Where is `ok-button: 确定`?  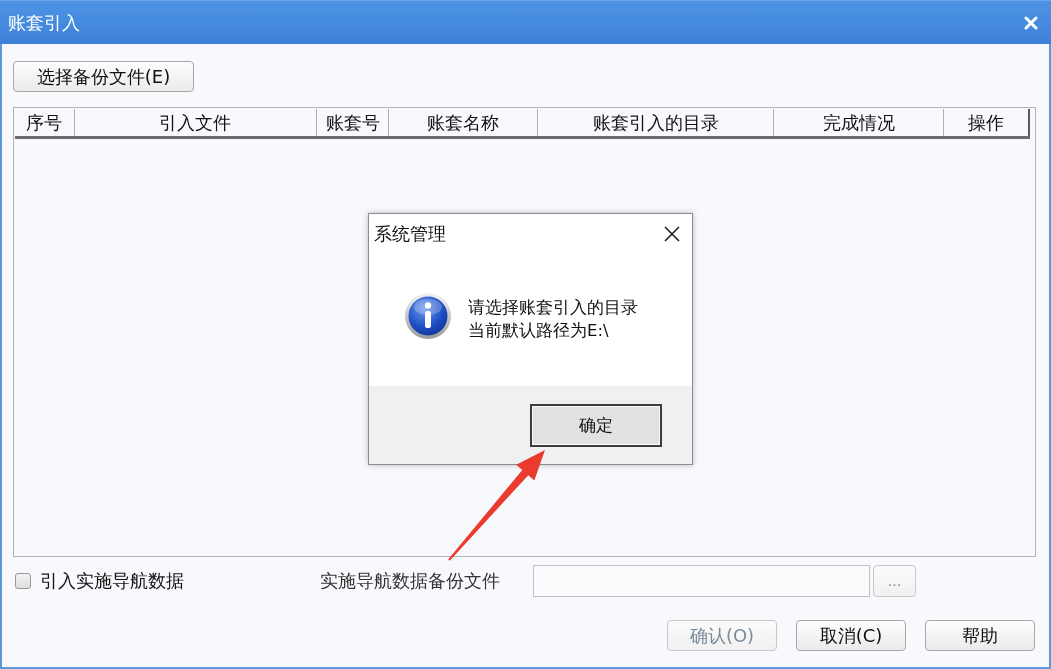
ok-button: 确定 is located at coordinates (596, 425).